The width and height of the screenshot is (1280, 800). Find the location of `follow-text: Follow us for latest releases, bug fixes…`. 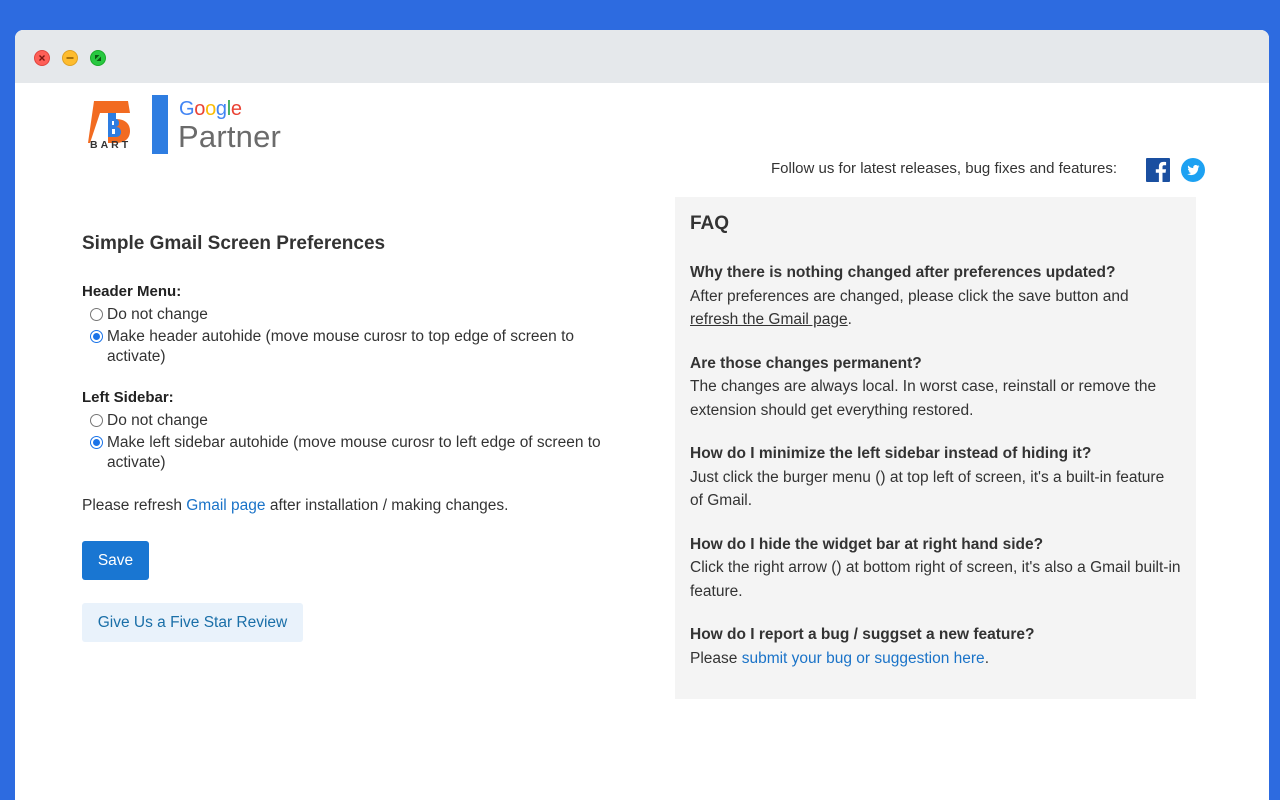

follow-text: Follow us for latest releases, bug fixes… is located at coordinates (944, 168).